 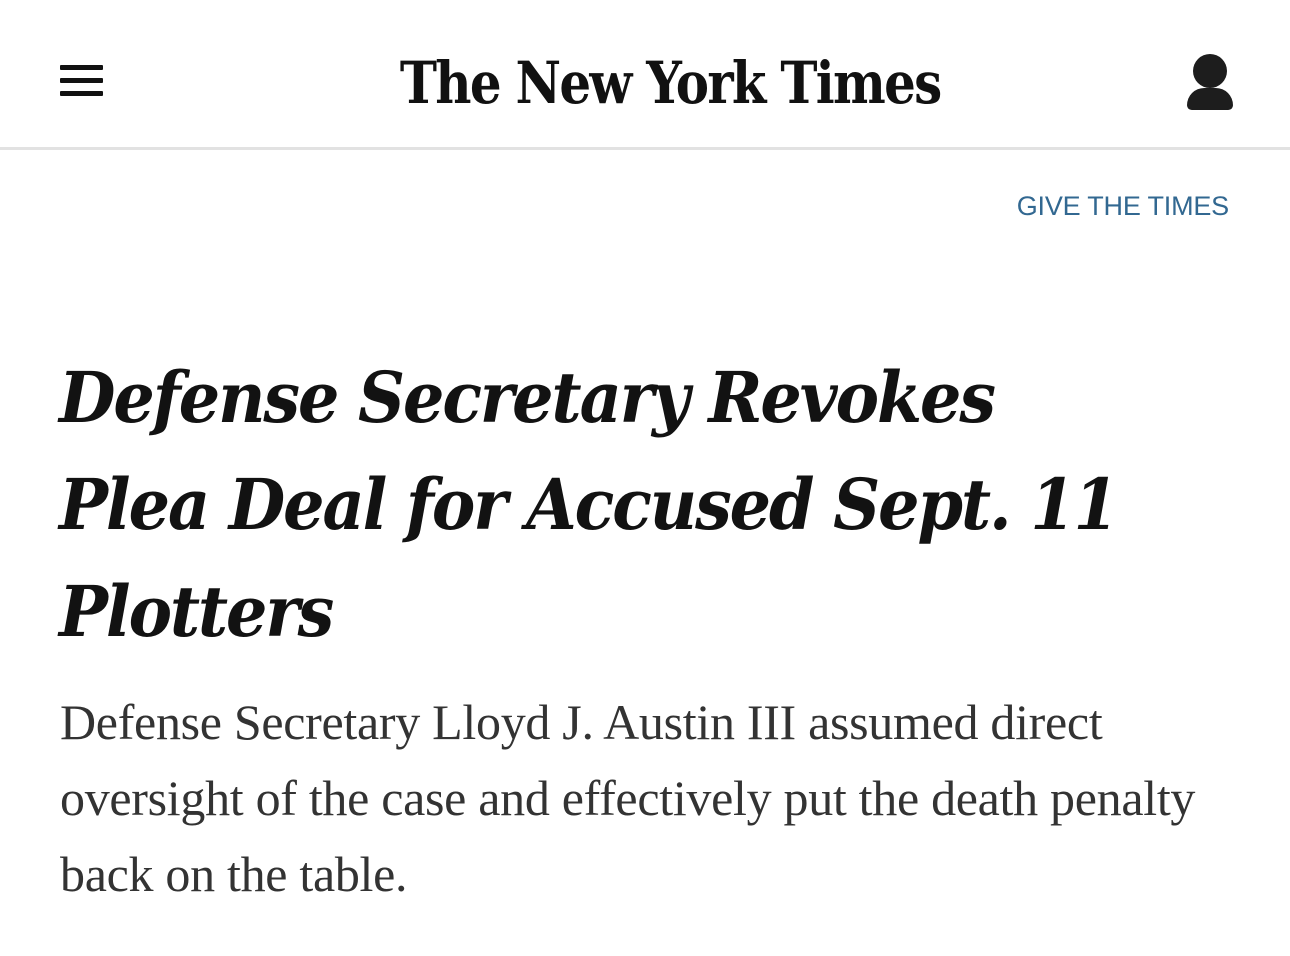 I want to click on hamburger-menu-icon, so click(x=81, y=81).